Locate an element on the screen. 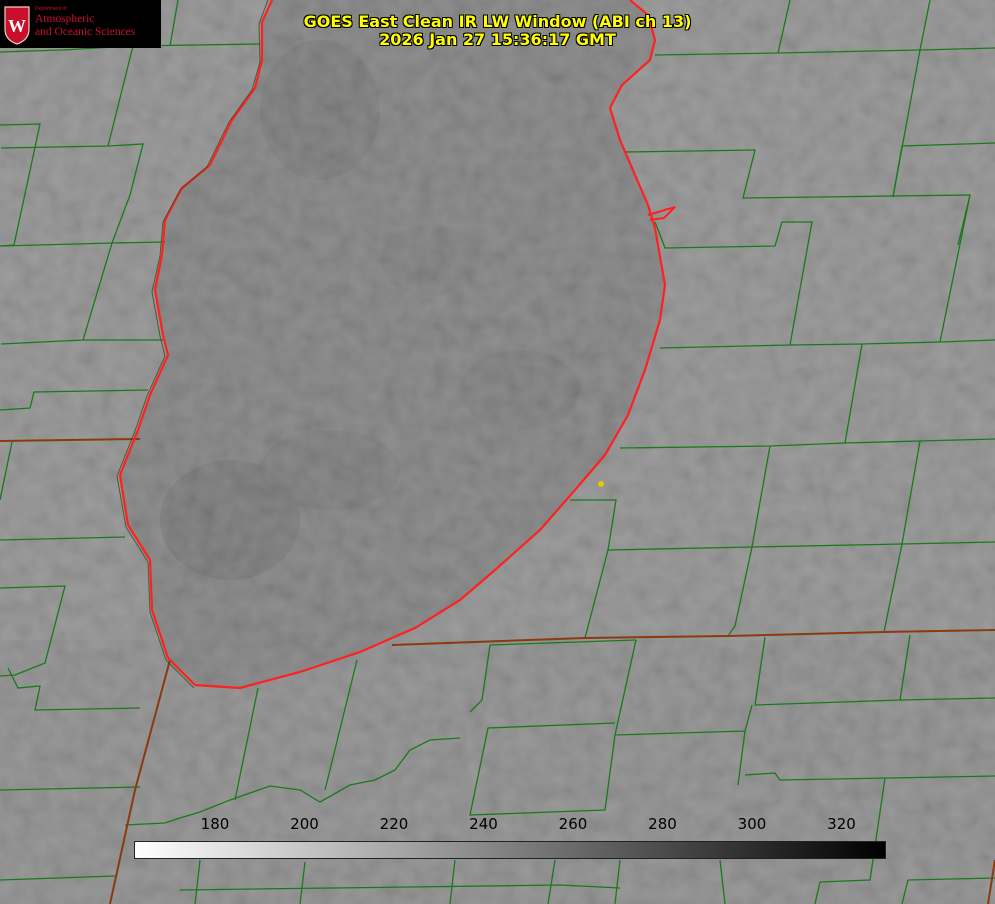  colorbar-tick-label: 300 is located at coordinates (752, 824).